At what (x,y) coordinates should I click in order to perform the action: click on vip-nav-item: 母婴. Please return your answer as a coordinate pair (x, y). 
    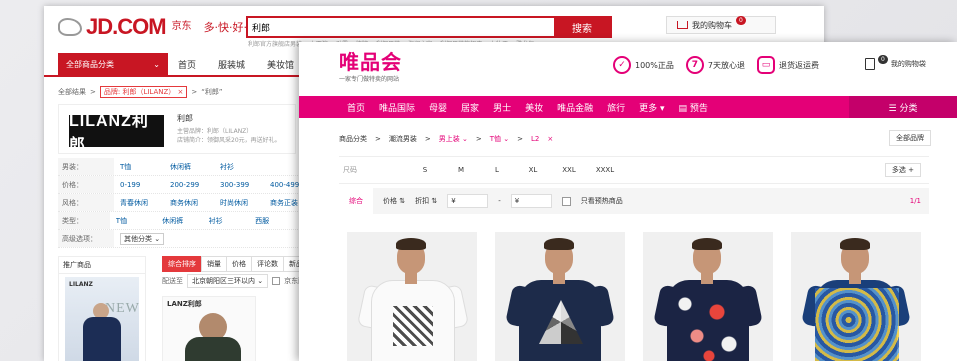
    Looking at the image, I should click on (438, 107).